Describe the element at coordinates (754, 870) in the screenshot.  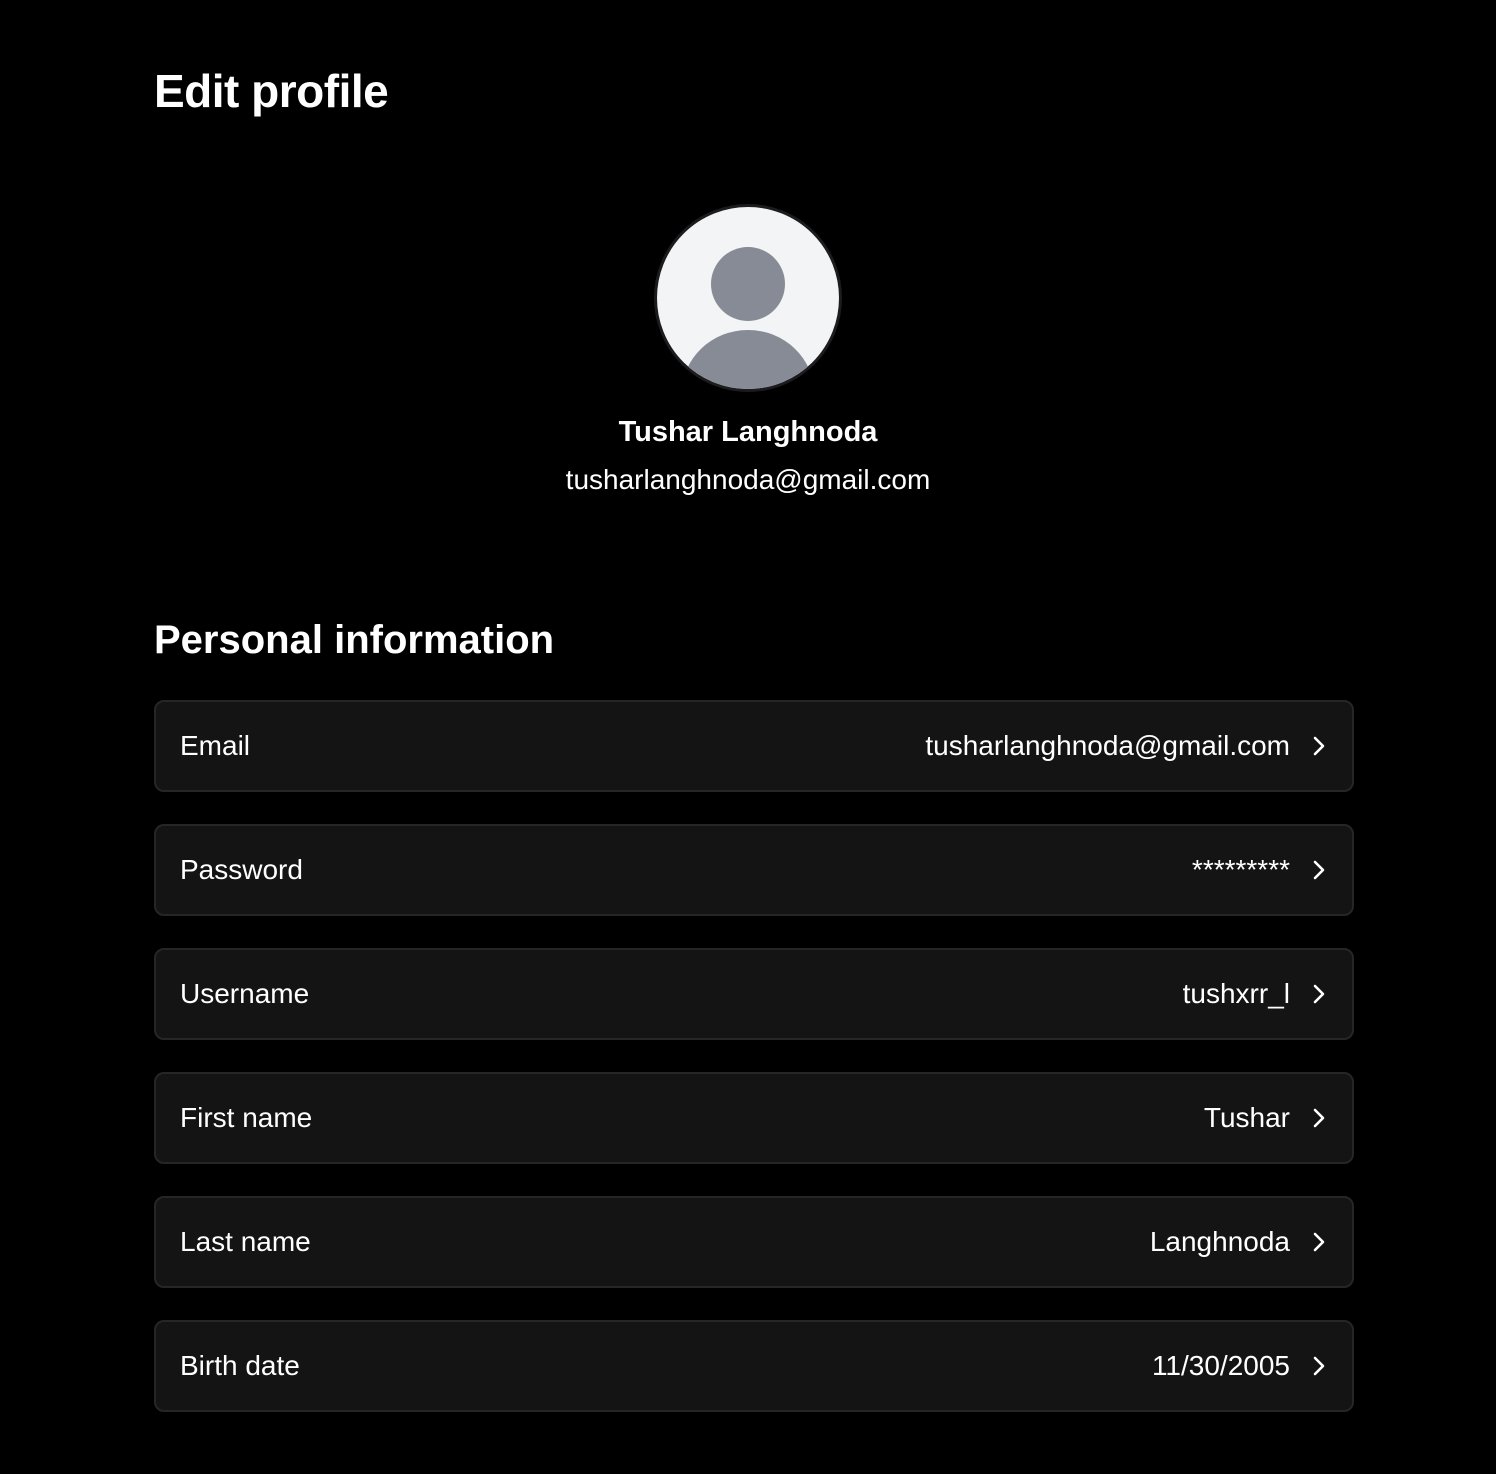
I see `password-row: Password *********` at that location.